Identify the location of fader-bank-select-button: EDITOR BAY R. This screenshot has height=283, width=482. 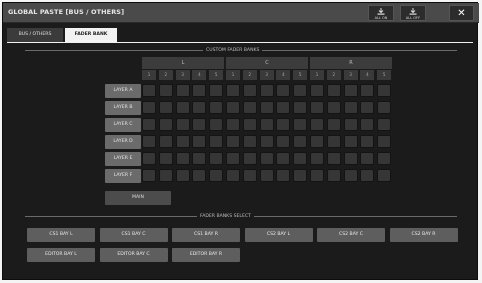
(206, 255).